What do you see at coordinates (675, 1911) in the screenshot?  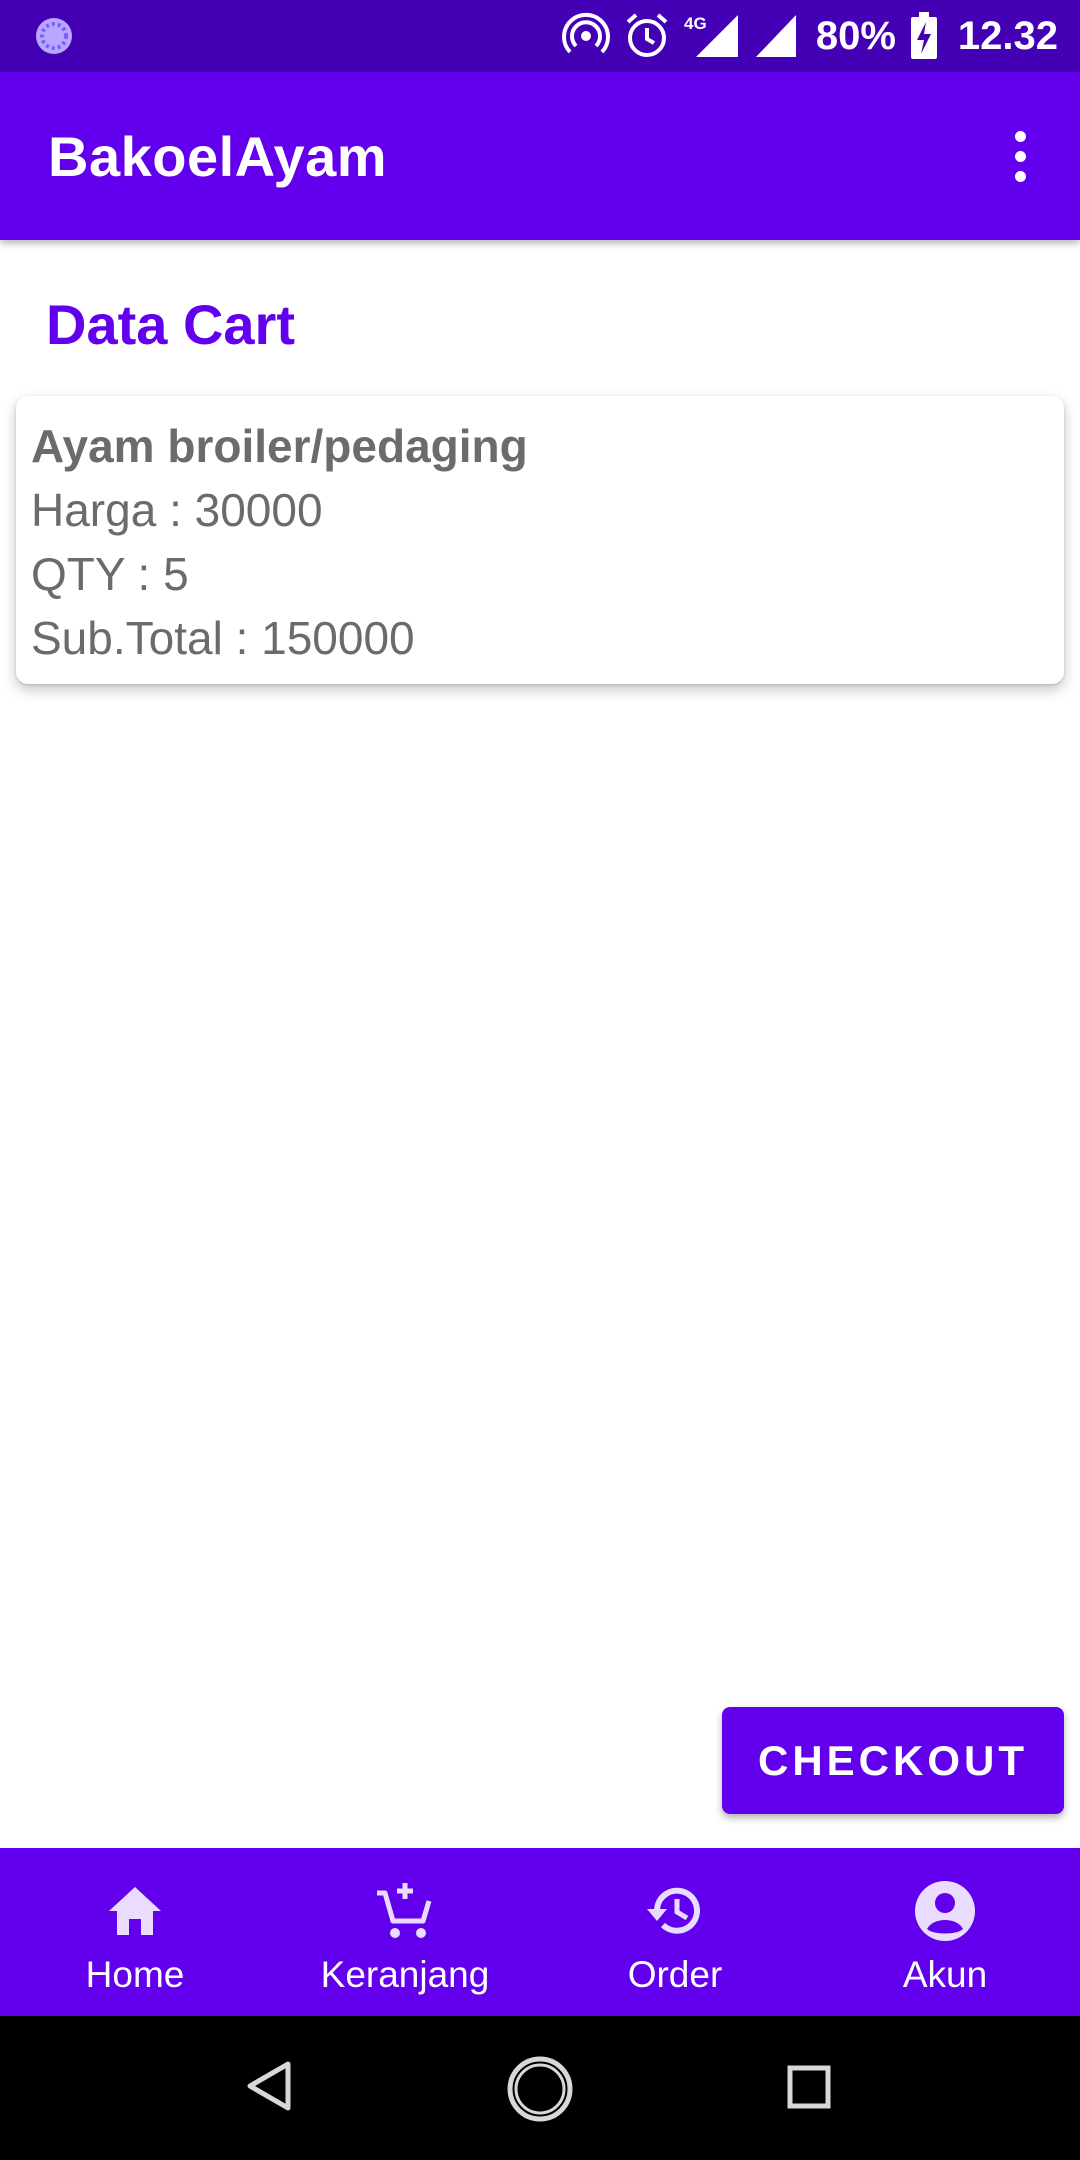 I see `history-icon` at bounding box center [675, 1911].